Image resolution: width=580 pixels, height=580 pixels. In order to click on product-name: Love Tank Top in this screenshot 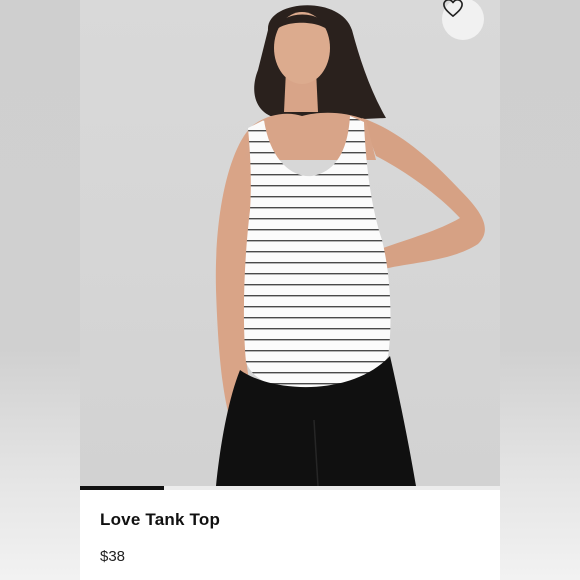, I will do `click(160, 520)`.